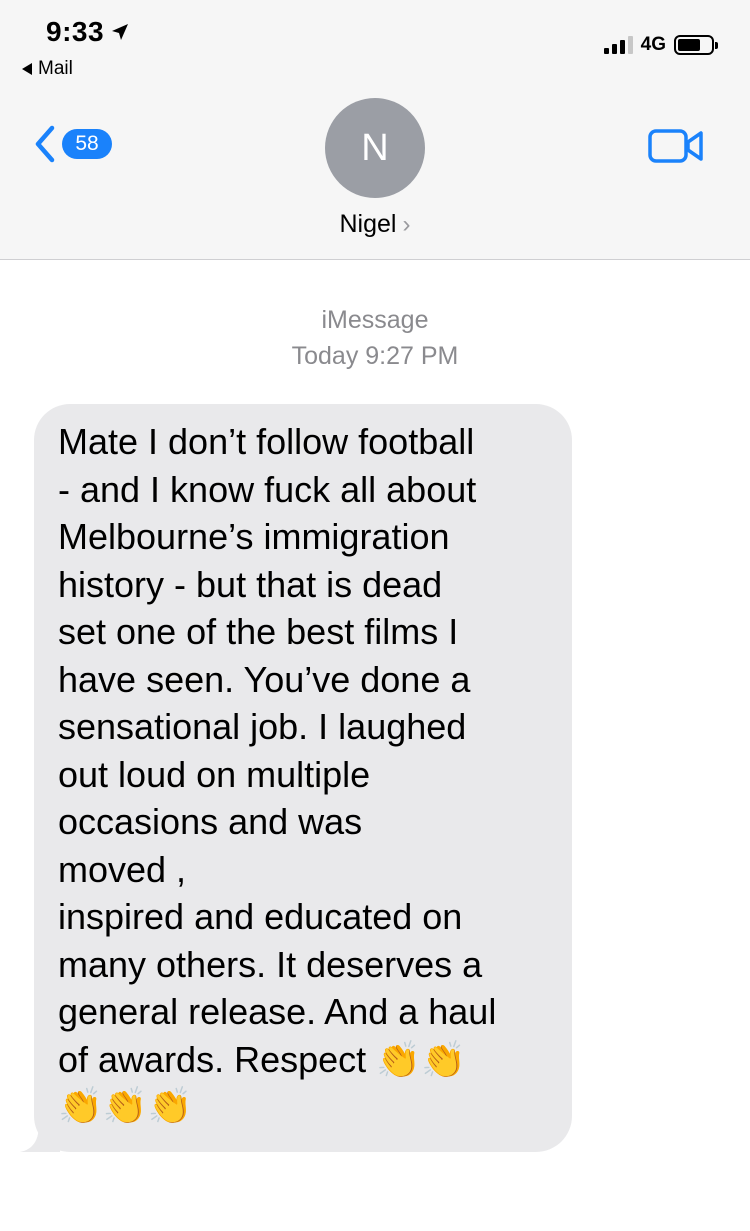 Image resolution: width=750 pixels, height=1231 pixels. What do you see at coordinates (375, 148) in the screenshot?
I see `contact-avatar: N` at bounding box center [375, 148].